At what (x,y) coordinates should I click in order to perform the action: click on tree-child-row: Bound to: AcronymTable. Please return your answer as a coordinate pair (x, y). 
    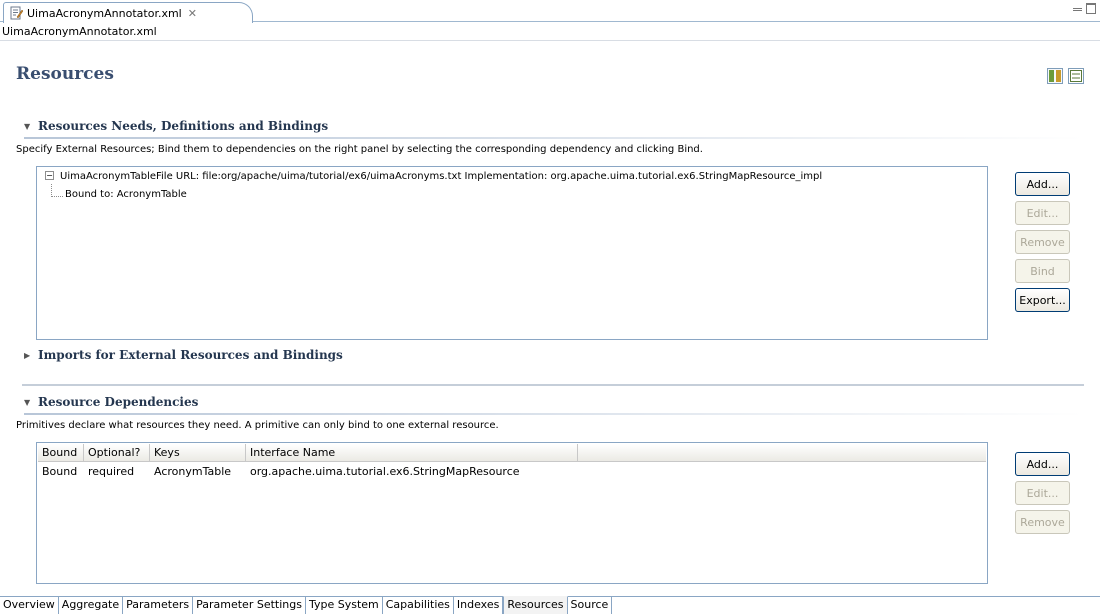
    Looking at the image, I should click on (126, 194).